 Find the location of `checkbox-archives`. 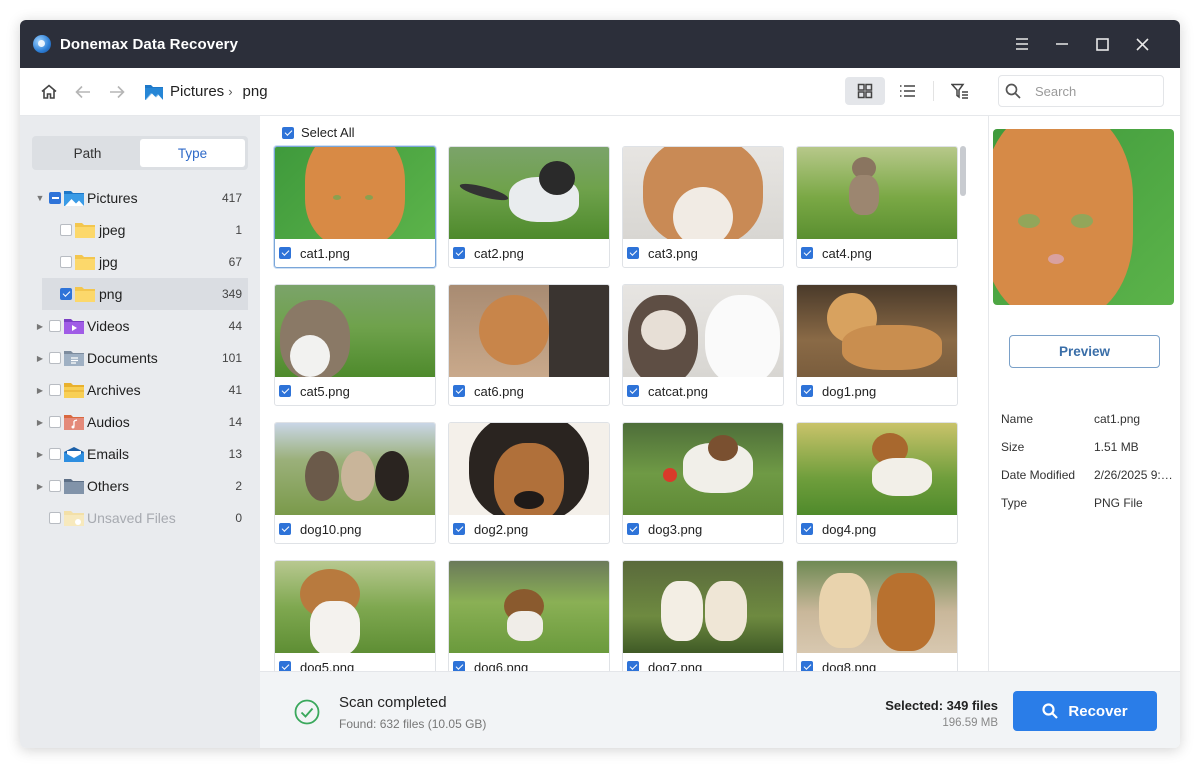

checkbox-archives is located at coordinates (55, 390).